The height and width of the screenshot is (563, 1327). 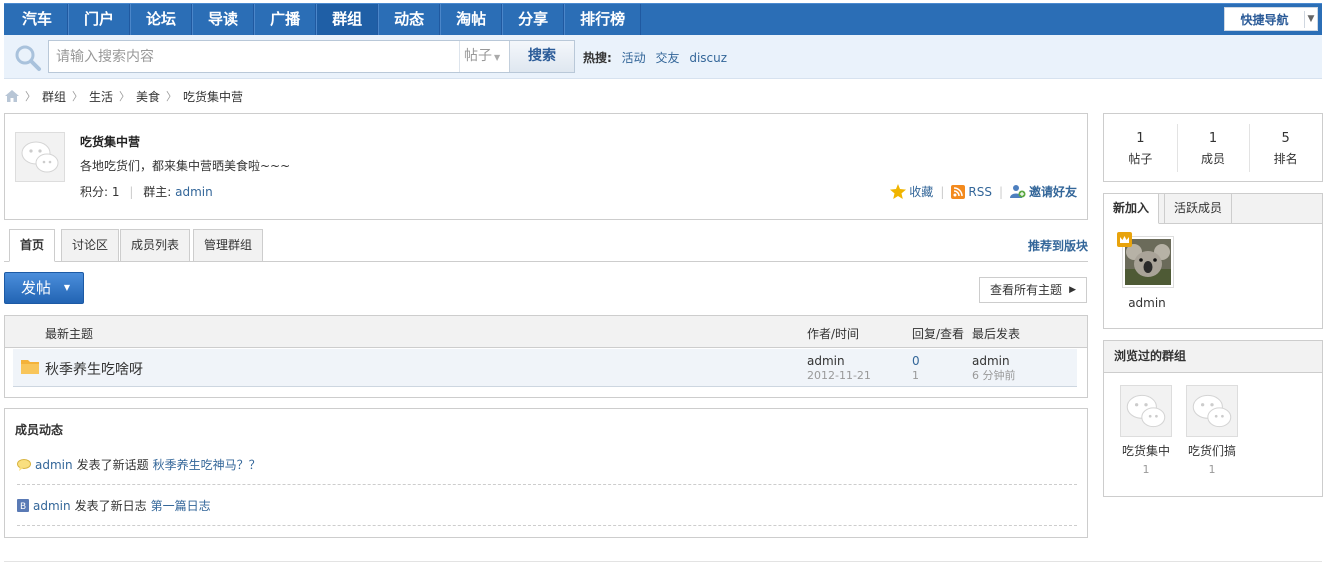 I want to click on tab-discussion: 讨论区, so click(x=90, y=245).